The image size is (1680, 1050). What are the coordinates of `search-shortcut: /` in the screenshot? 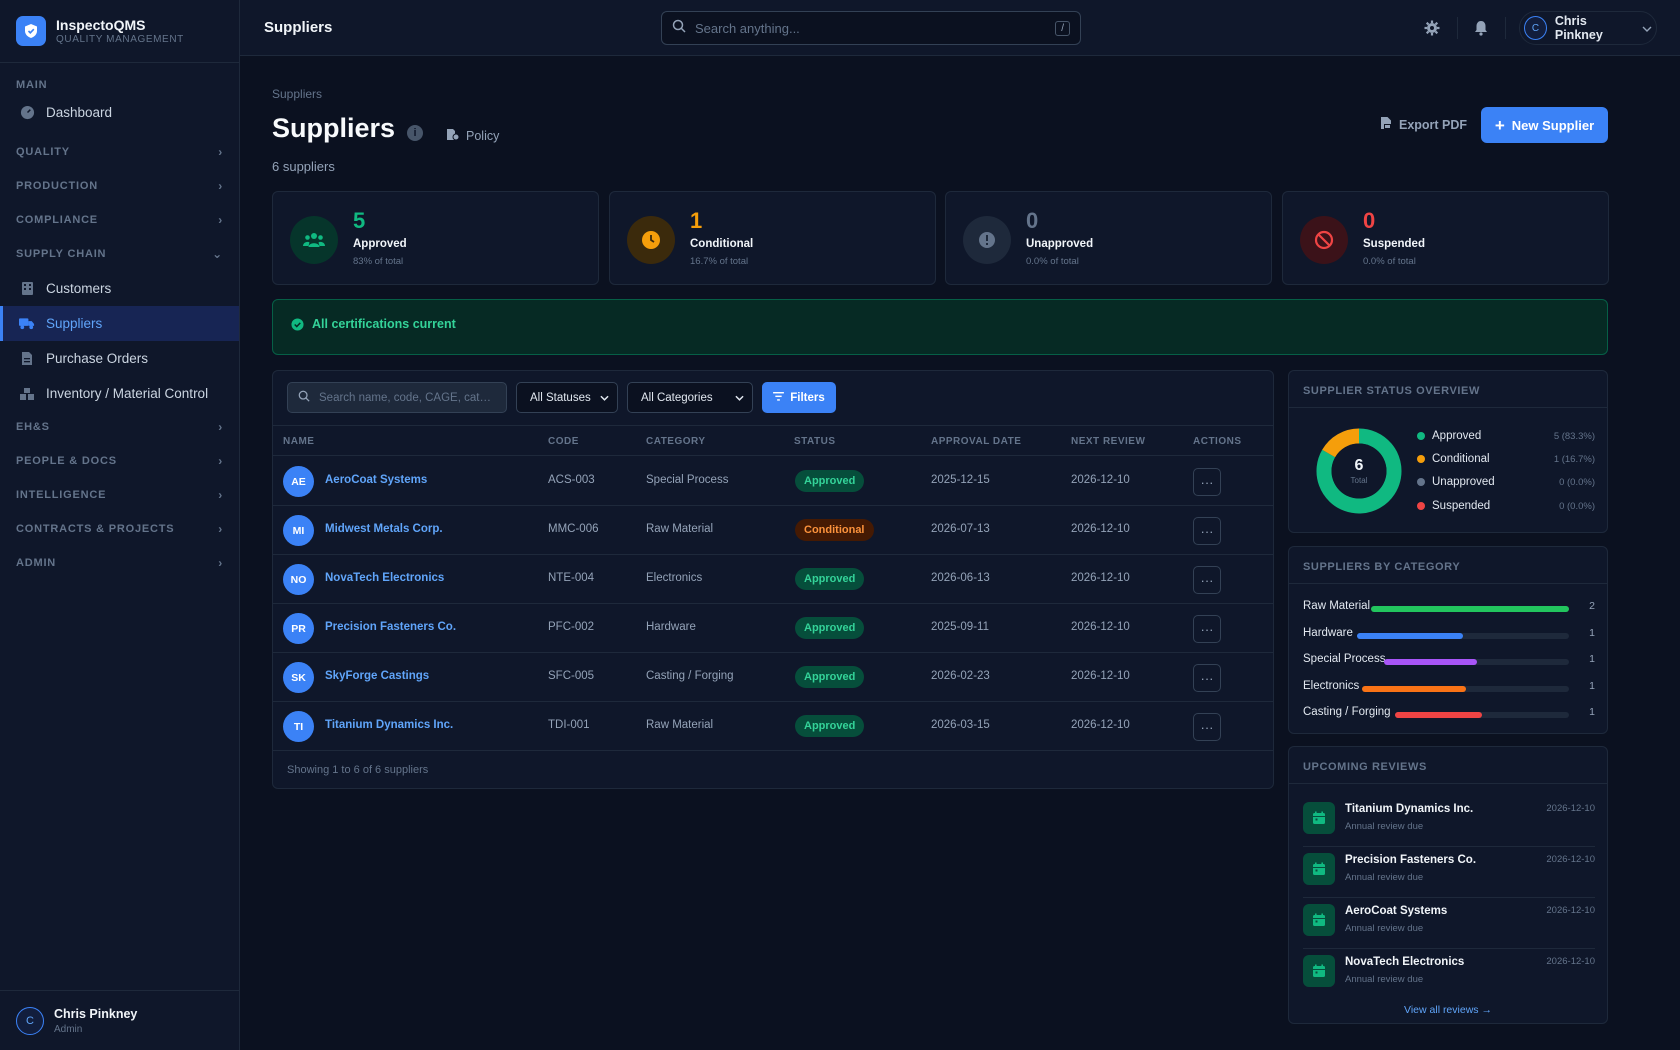 It's located at (1062, 28).